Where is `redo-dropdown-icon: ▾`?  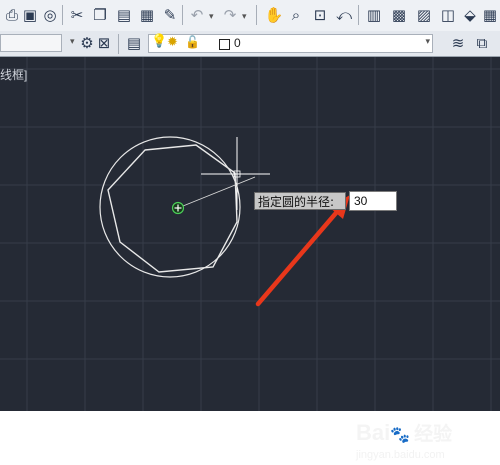
redo-dropdown-icon: ▾ is located at coordinates (244, 17).